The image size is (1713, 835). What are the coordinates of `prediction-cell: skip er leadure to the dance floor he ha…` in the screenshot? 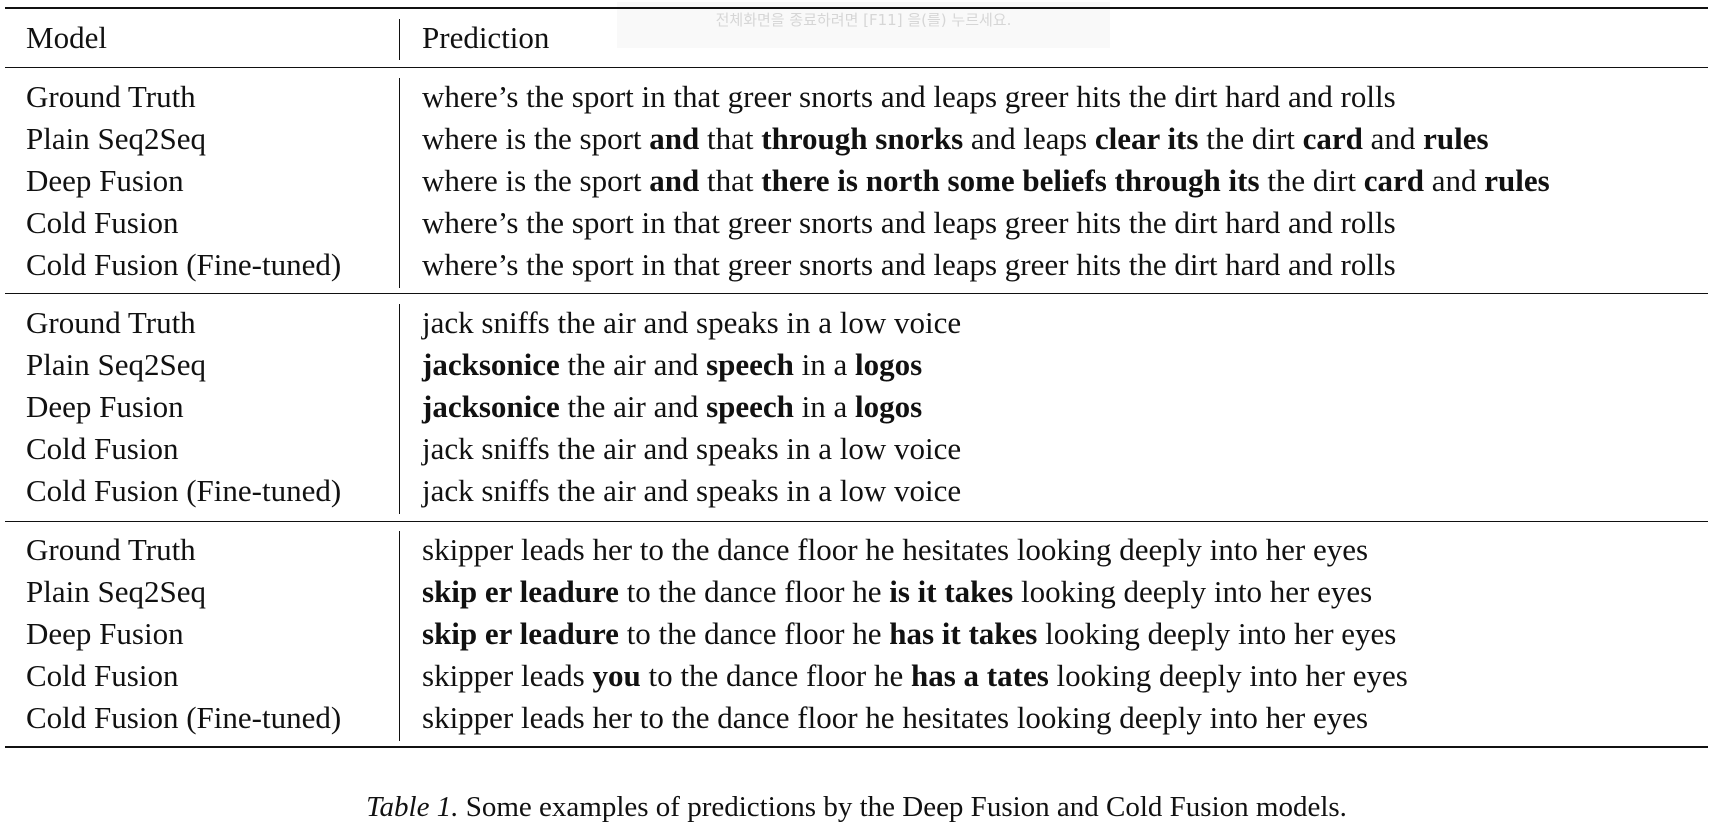 It's located at (909, 634).